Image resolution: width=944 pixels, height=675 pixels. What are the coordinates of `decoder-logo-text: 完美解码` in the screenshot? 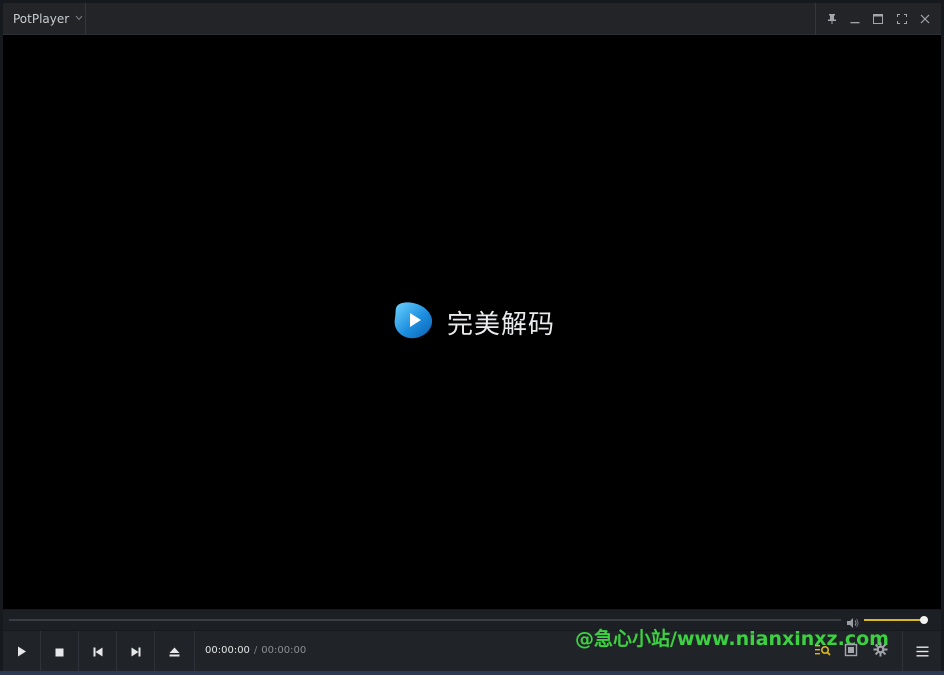 It's located at (501, 324).